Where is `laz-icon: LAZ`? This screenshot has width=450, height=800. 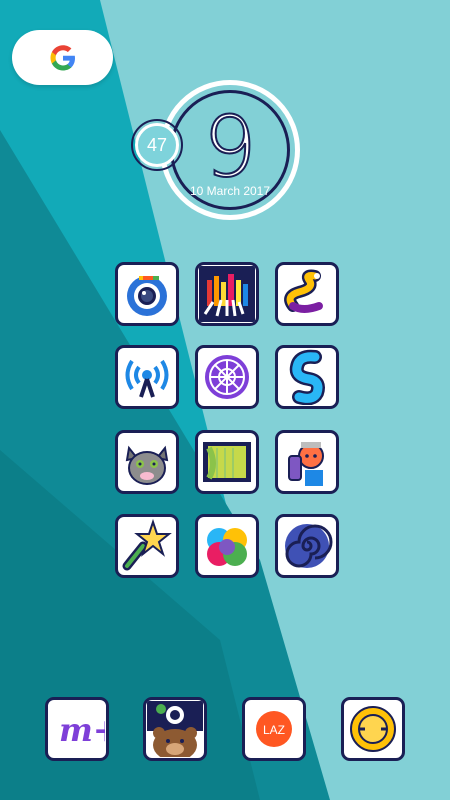
laz-icon: LAZ is located at coordinates (274, 729).